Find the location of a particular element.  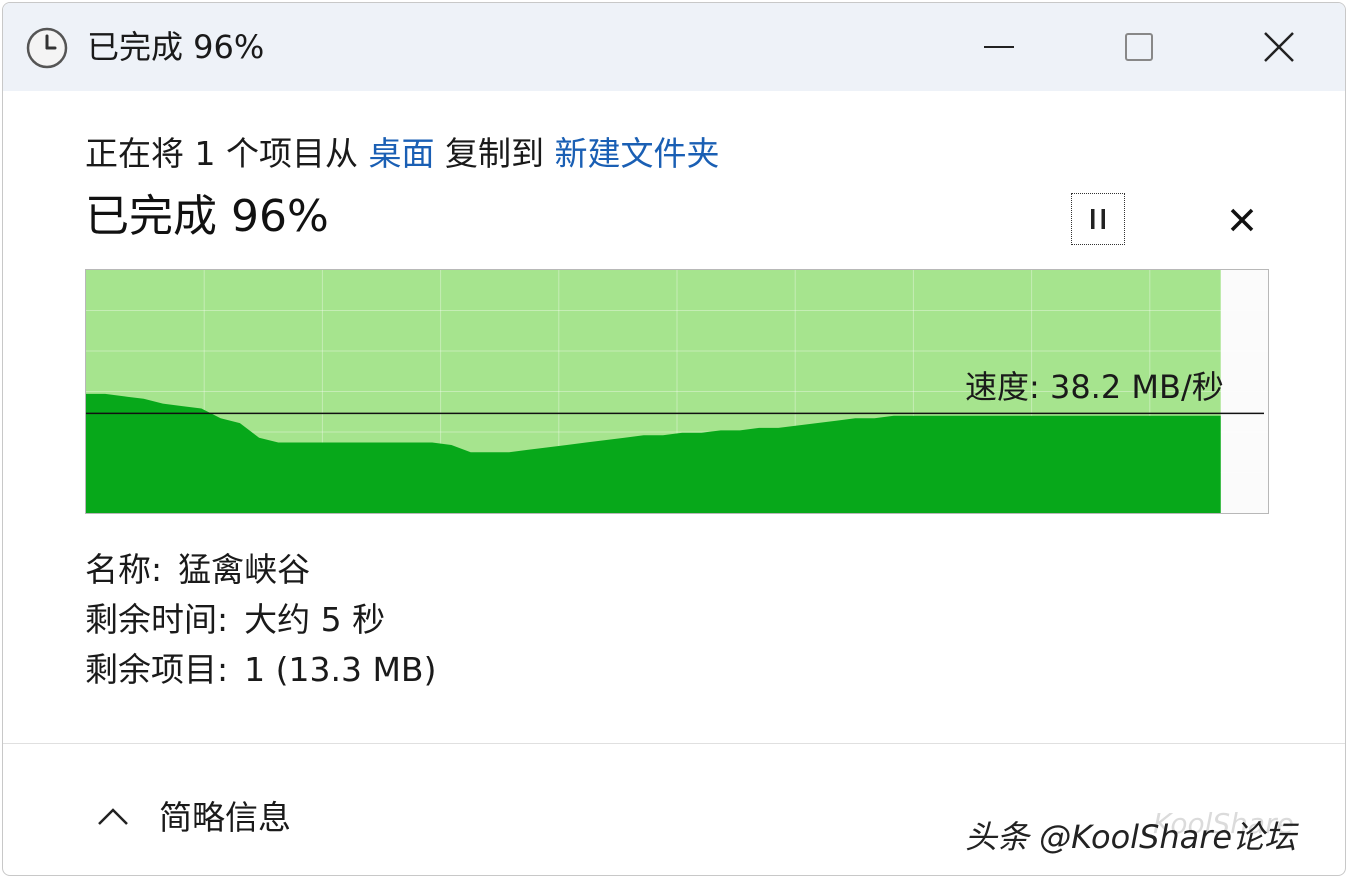

maximize-icon is located at coordinates (1139, 47).